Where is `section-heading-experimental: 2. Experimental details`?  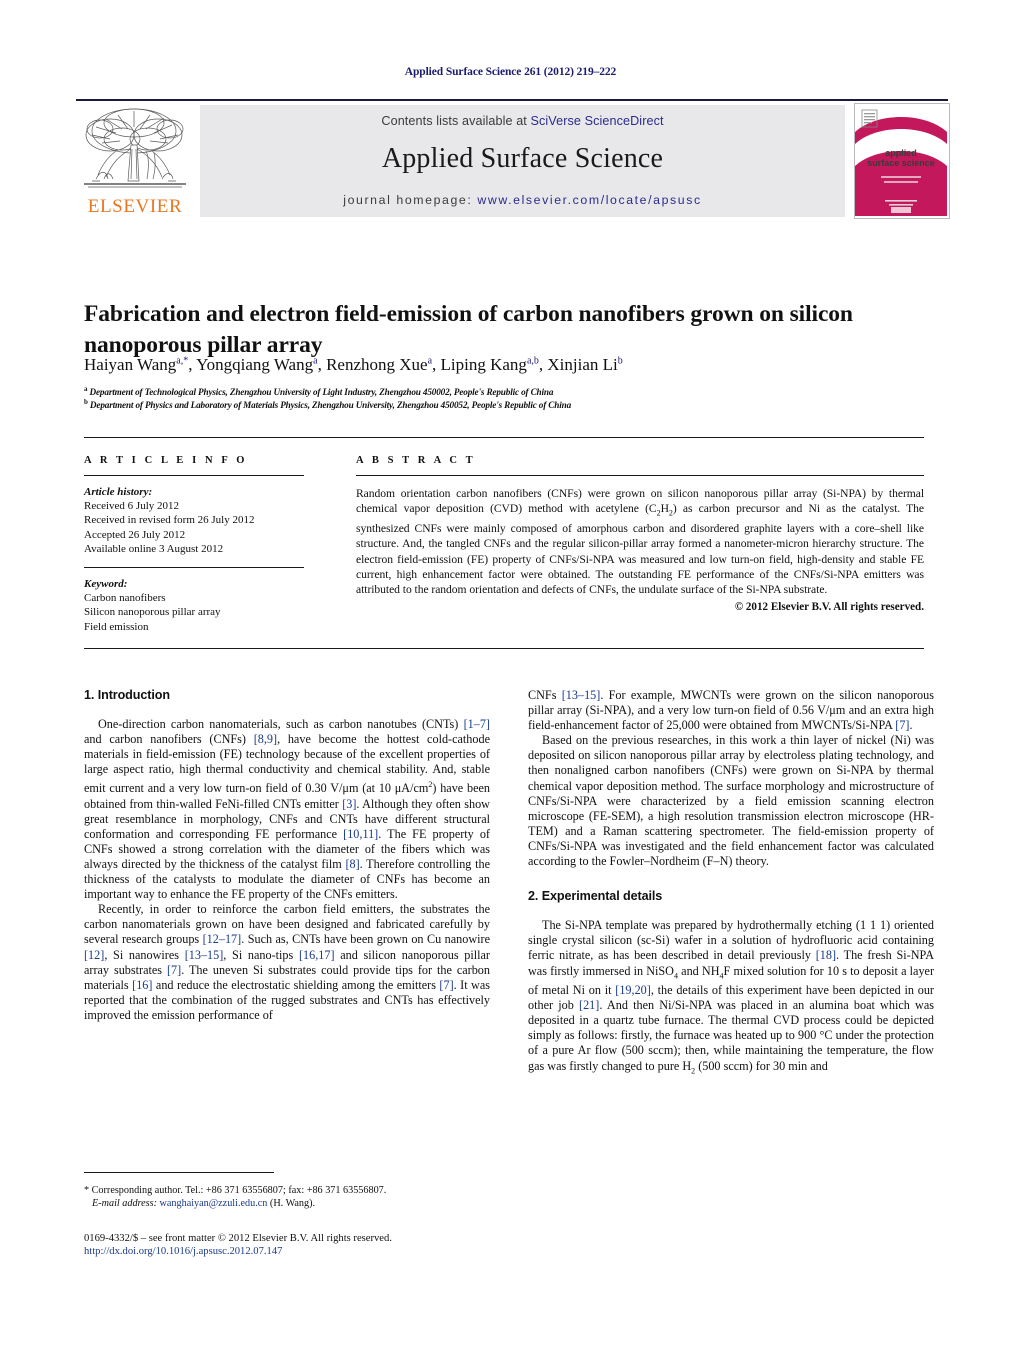
section-heading-experimental: 2. Experimental details is located at coordinates (595, 896).